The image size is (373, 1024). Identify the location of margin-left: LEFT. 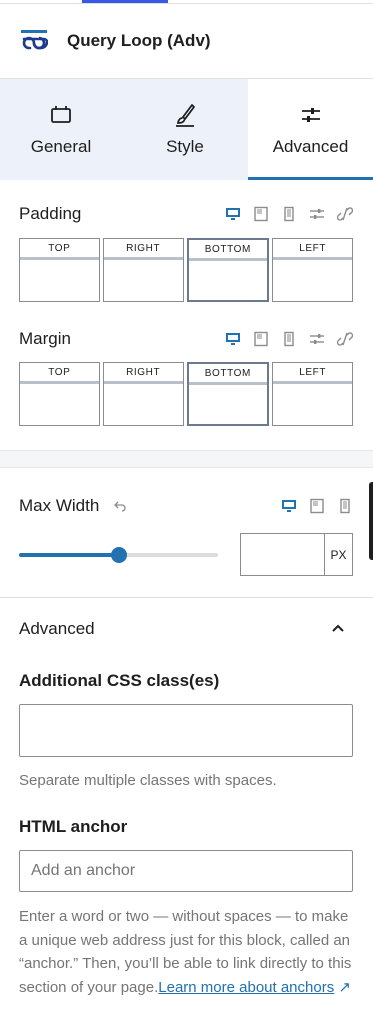
(312, 394).